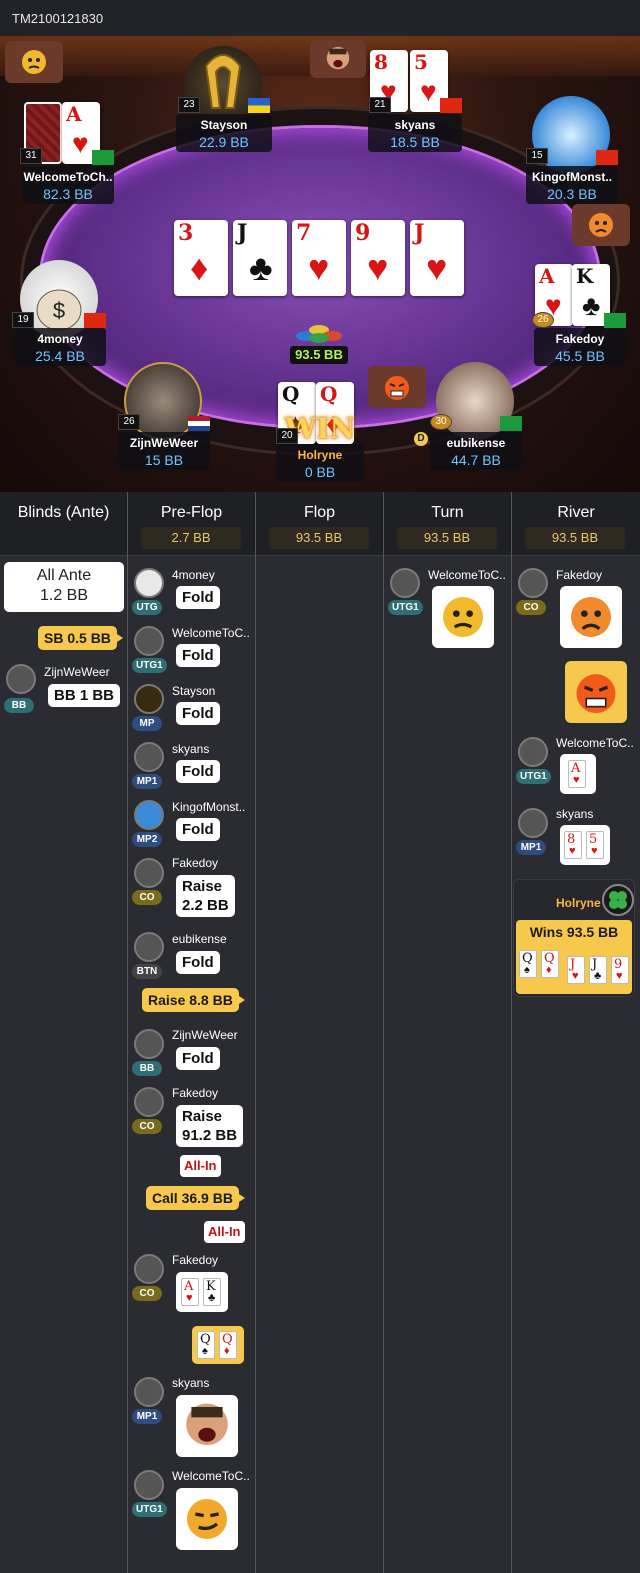 The image size is (640, 1573). I want to click on board-card-2: J ♣, so click(260, 258).